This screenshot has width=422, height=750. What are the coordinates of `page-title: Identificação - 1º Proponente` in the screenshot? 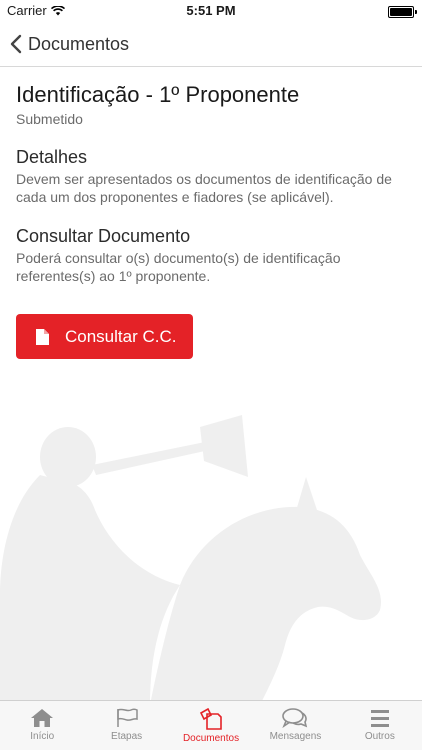 It's located at (158, 94).